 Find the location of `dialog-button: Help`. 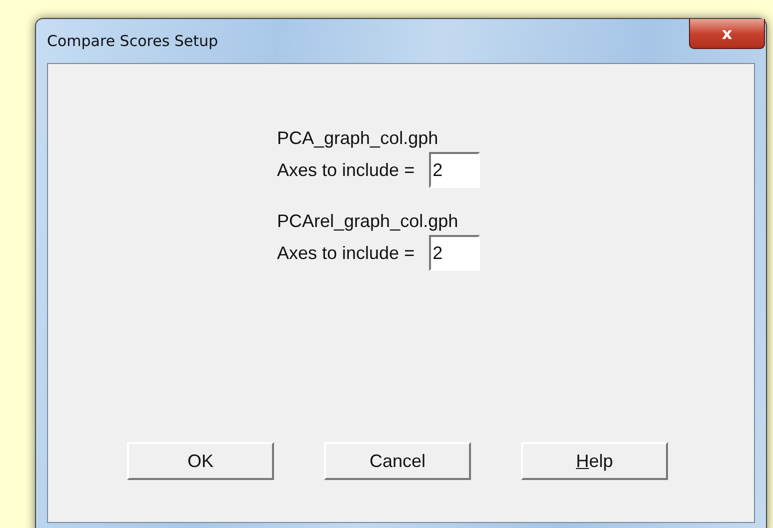

dialog-button: Help is located at coordinates (594, 461).